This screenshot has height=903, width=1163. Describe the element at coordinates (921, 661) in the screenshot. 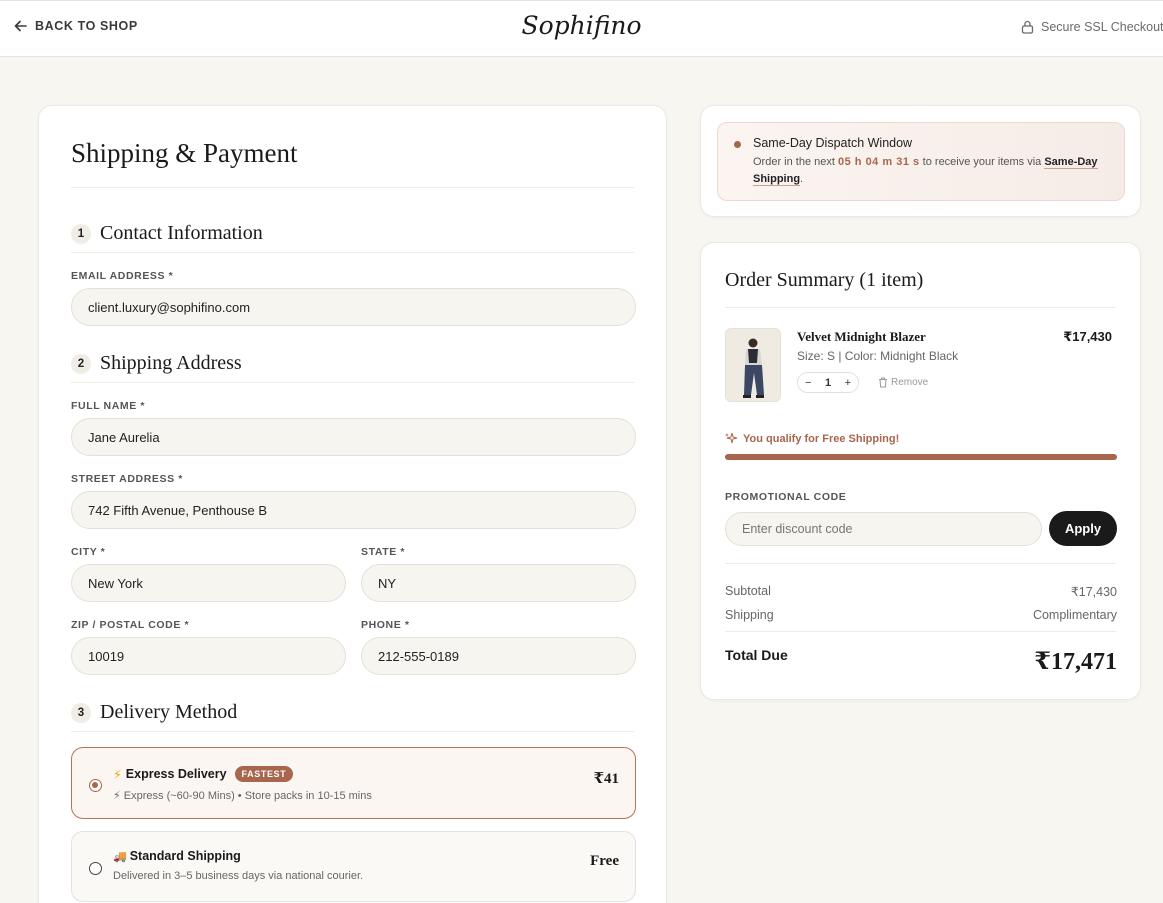

I see `total-row: Total Due ₹17,471` at that location.